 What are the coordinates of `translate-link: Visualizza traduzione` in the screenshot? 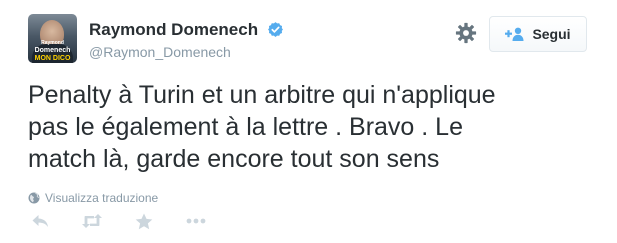 It's located at (93, 198).